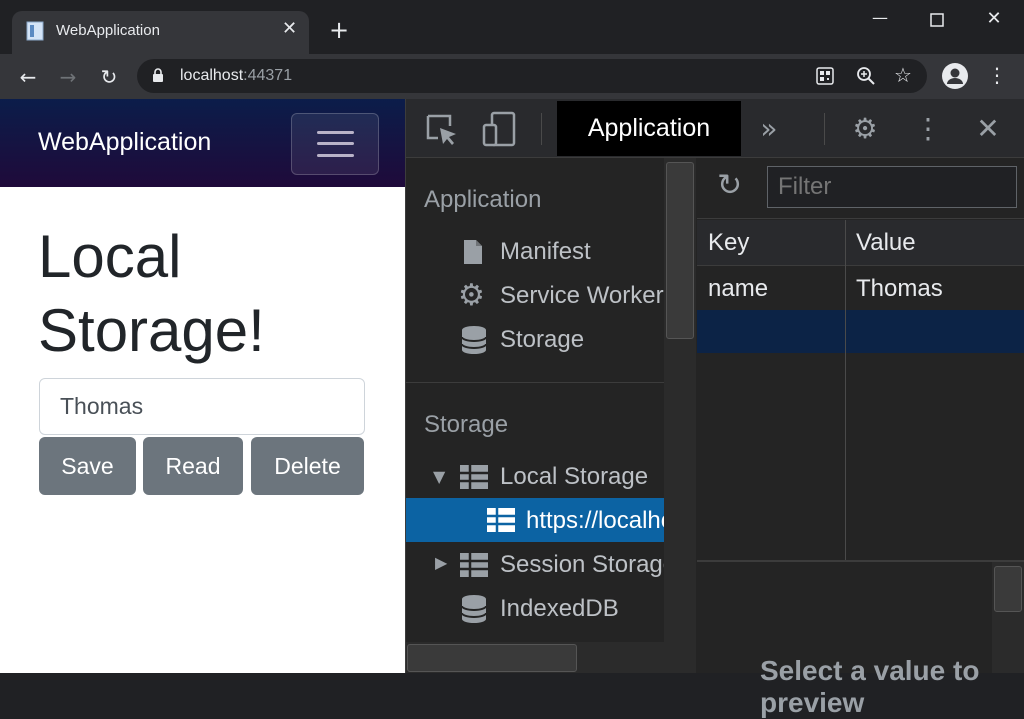 The height and width of the screenshot is (719, 1024). Describe the element at coordinates (441, 562) in the screenshot. I see `expand-triangle-right-icon: ▶` at that location.